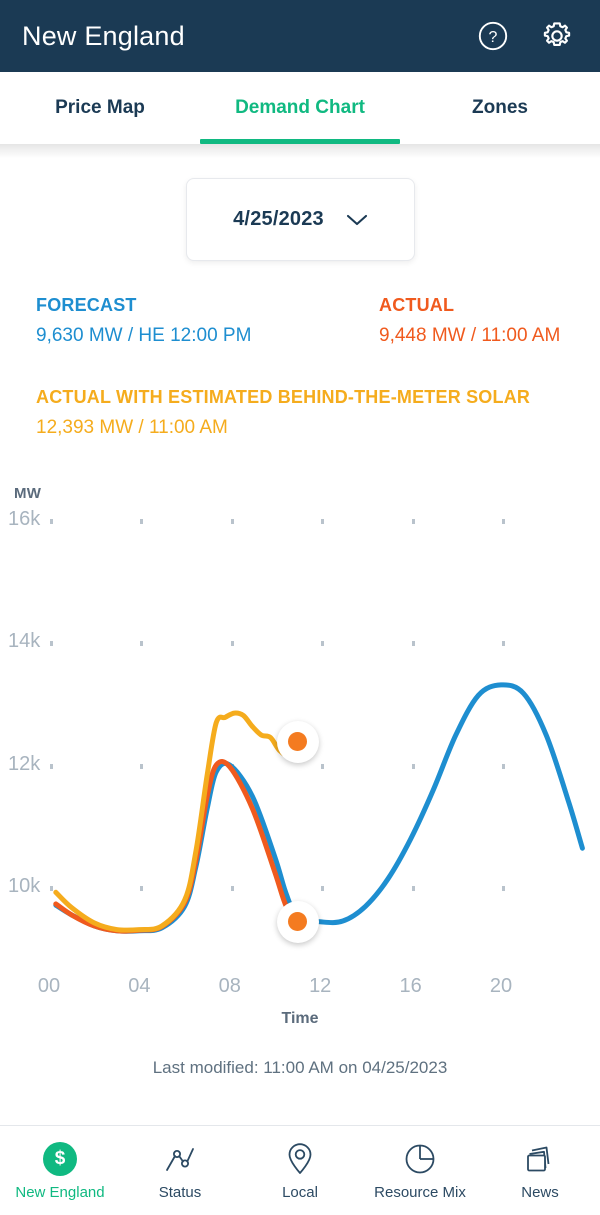 This screenshot has height=1215, width=600. I want to click on settings-button, so click(557, 36).